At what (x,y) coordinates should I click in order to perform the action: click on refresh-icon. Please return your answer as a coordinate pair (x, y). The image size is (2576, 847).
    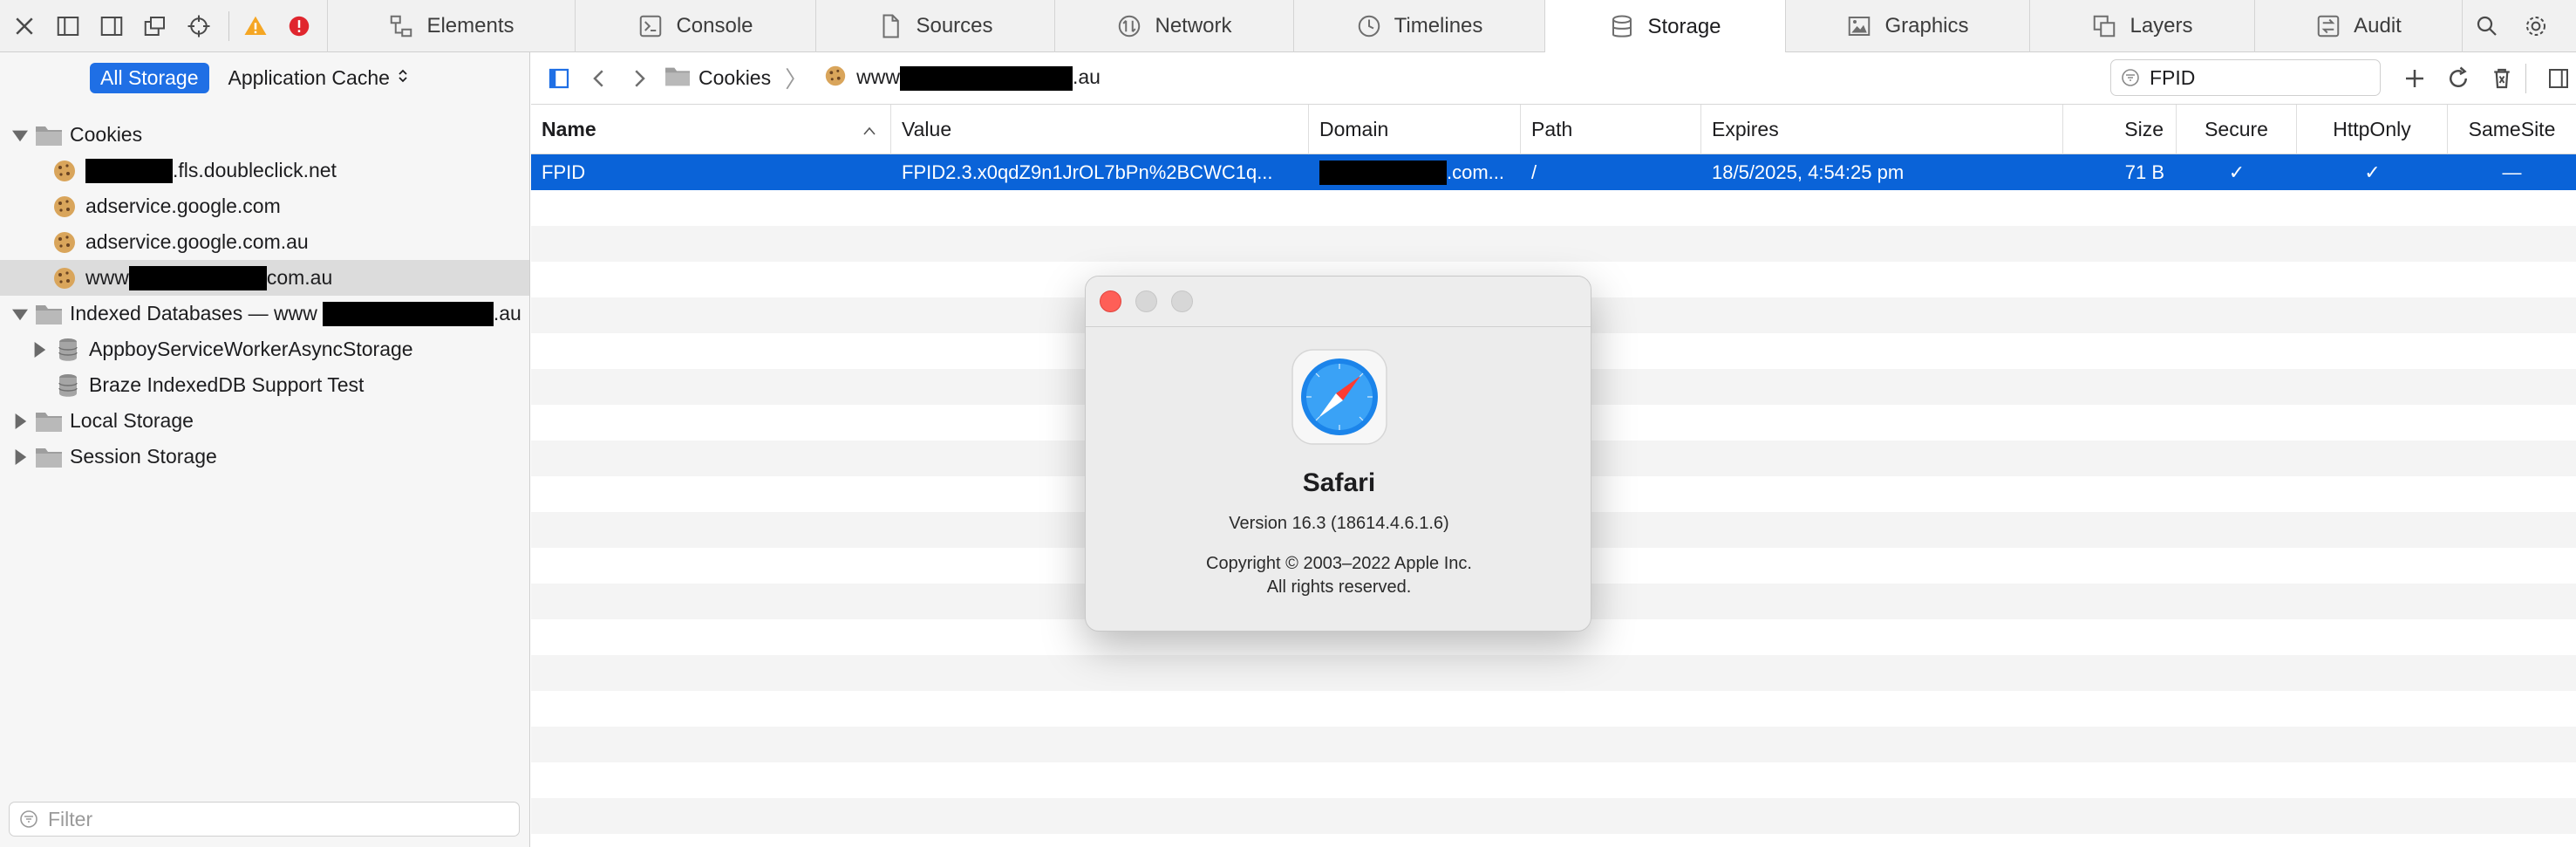
    Looking at the image, I should click on (2459, 78).